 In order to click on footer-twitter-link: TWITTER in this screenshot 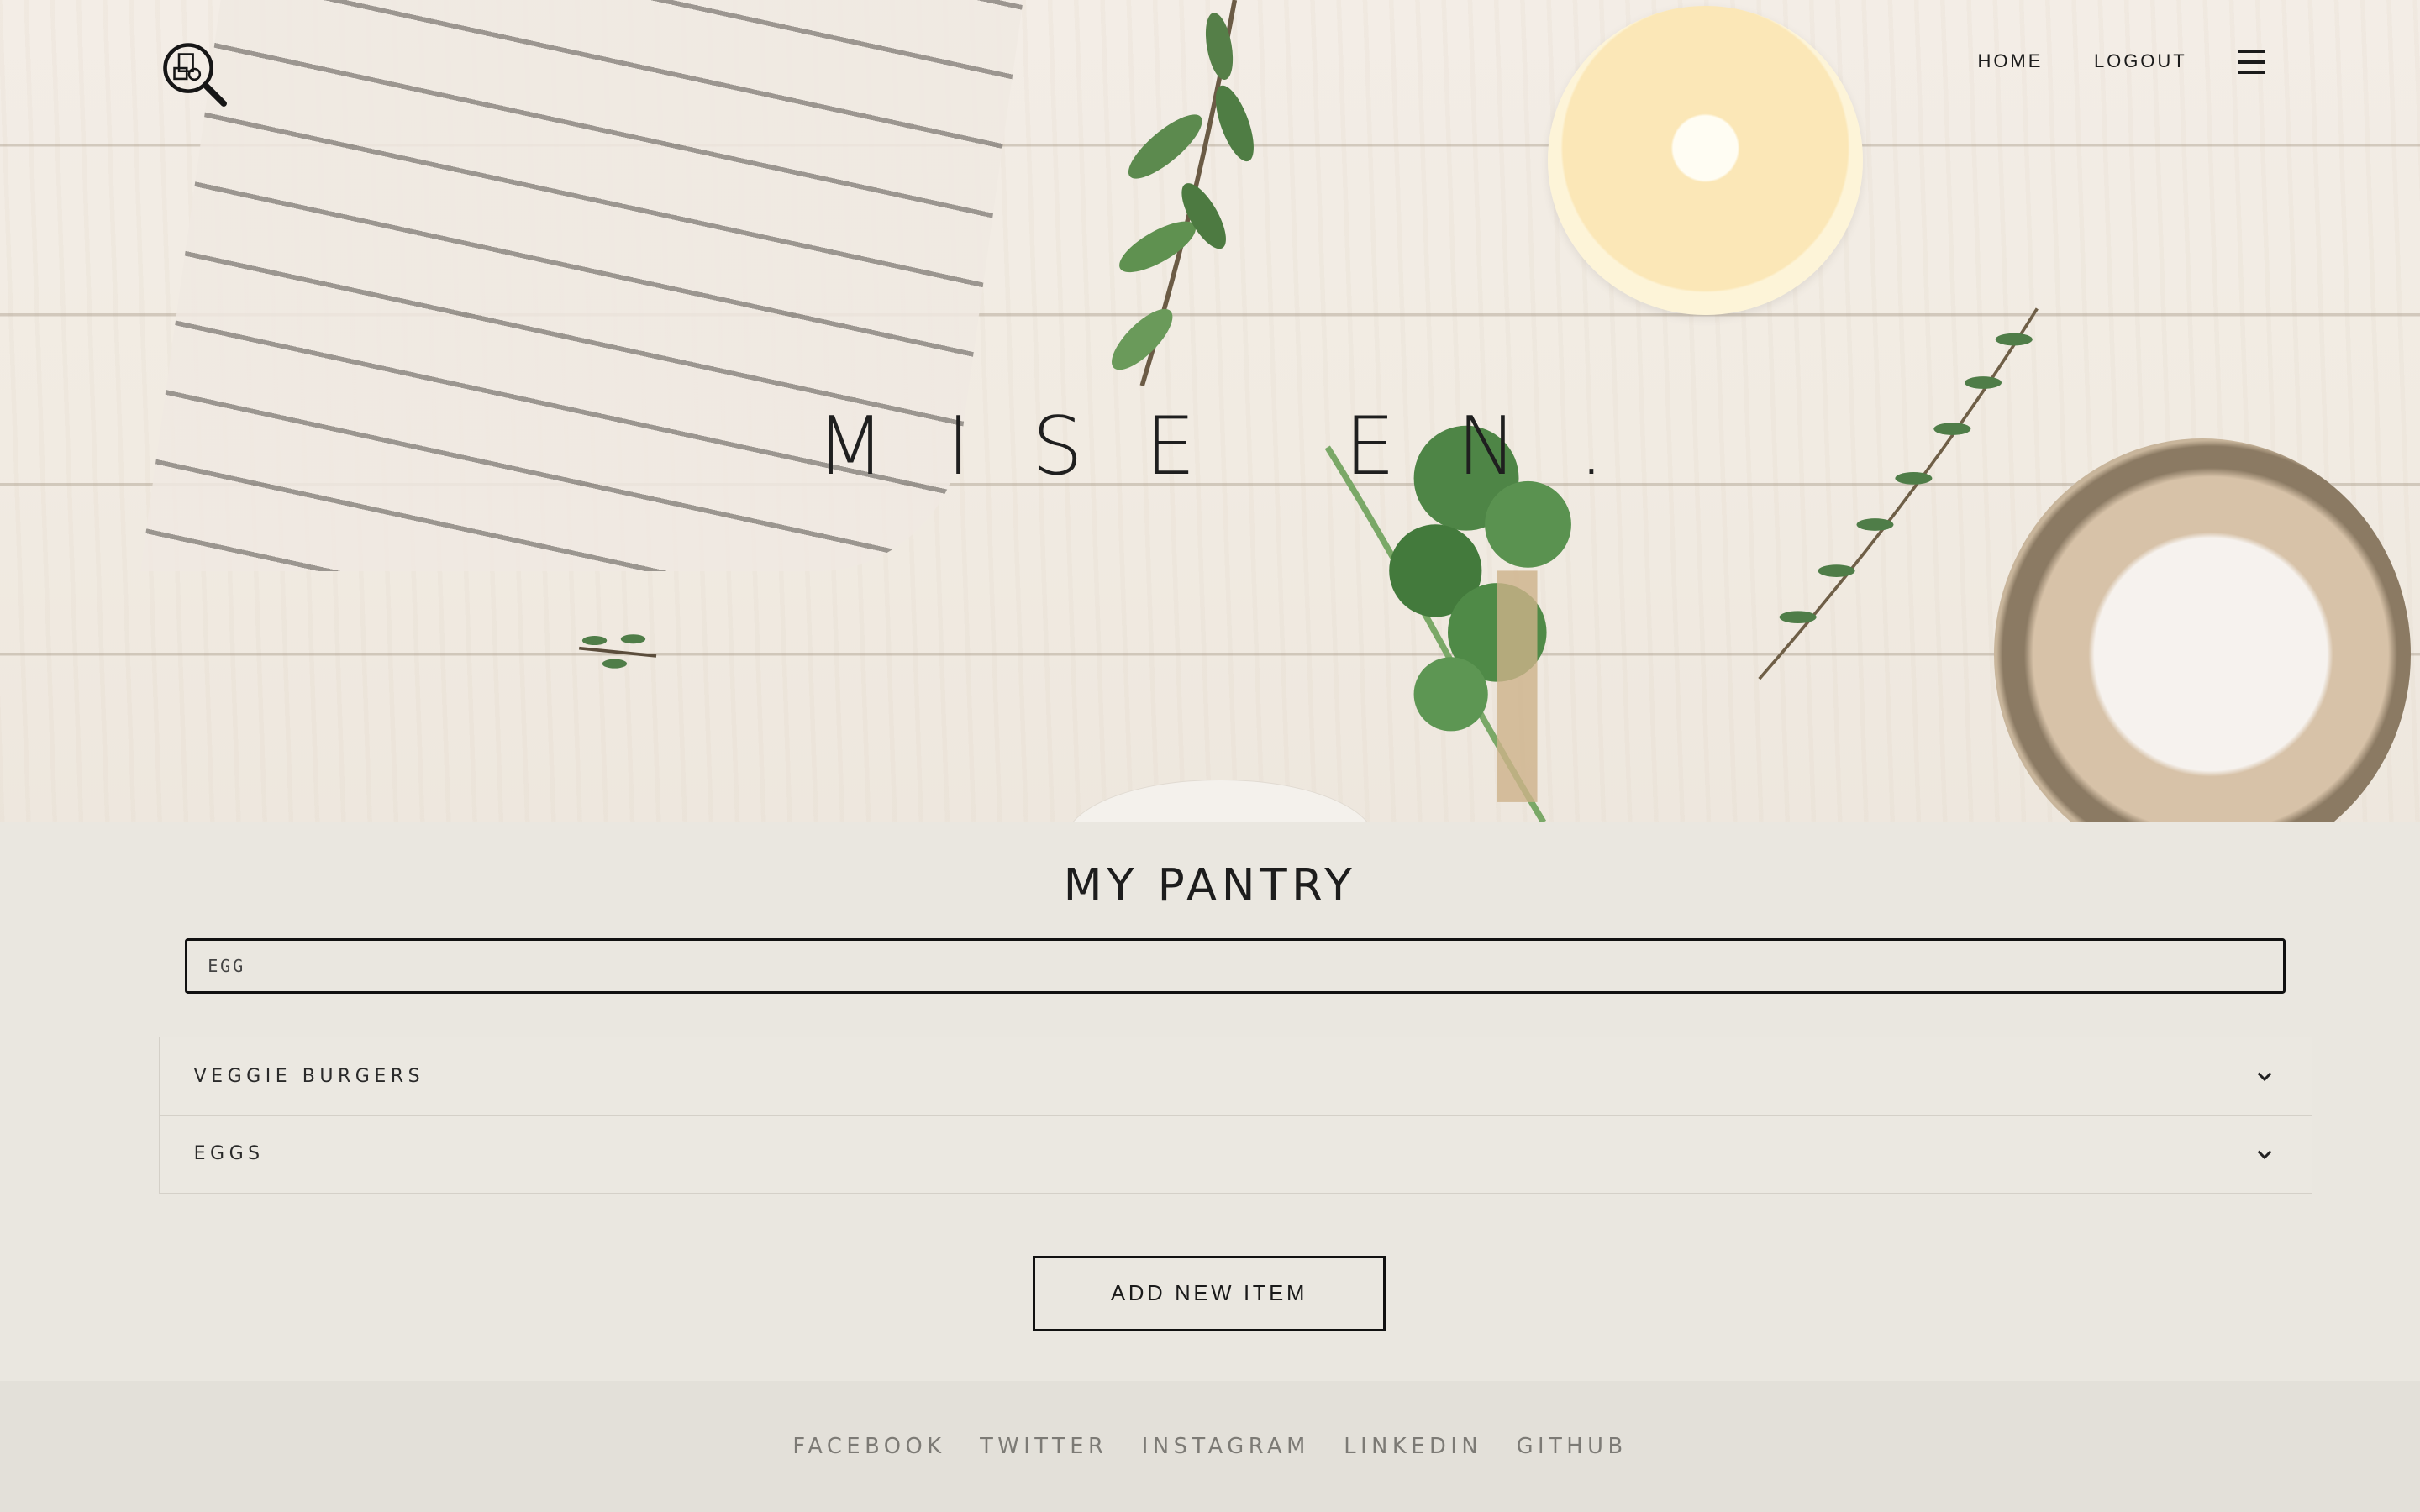, I will do `click(1043, 1446)`.